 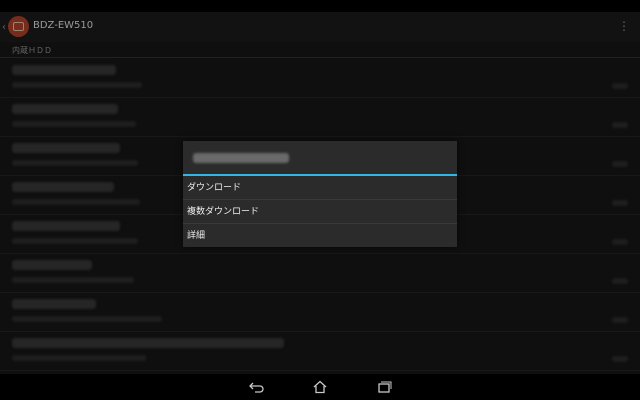 I want to click on recent-apps-icon, so click(x=384, y=387).